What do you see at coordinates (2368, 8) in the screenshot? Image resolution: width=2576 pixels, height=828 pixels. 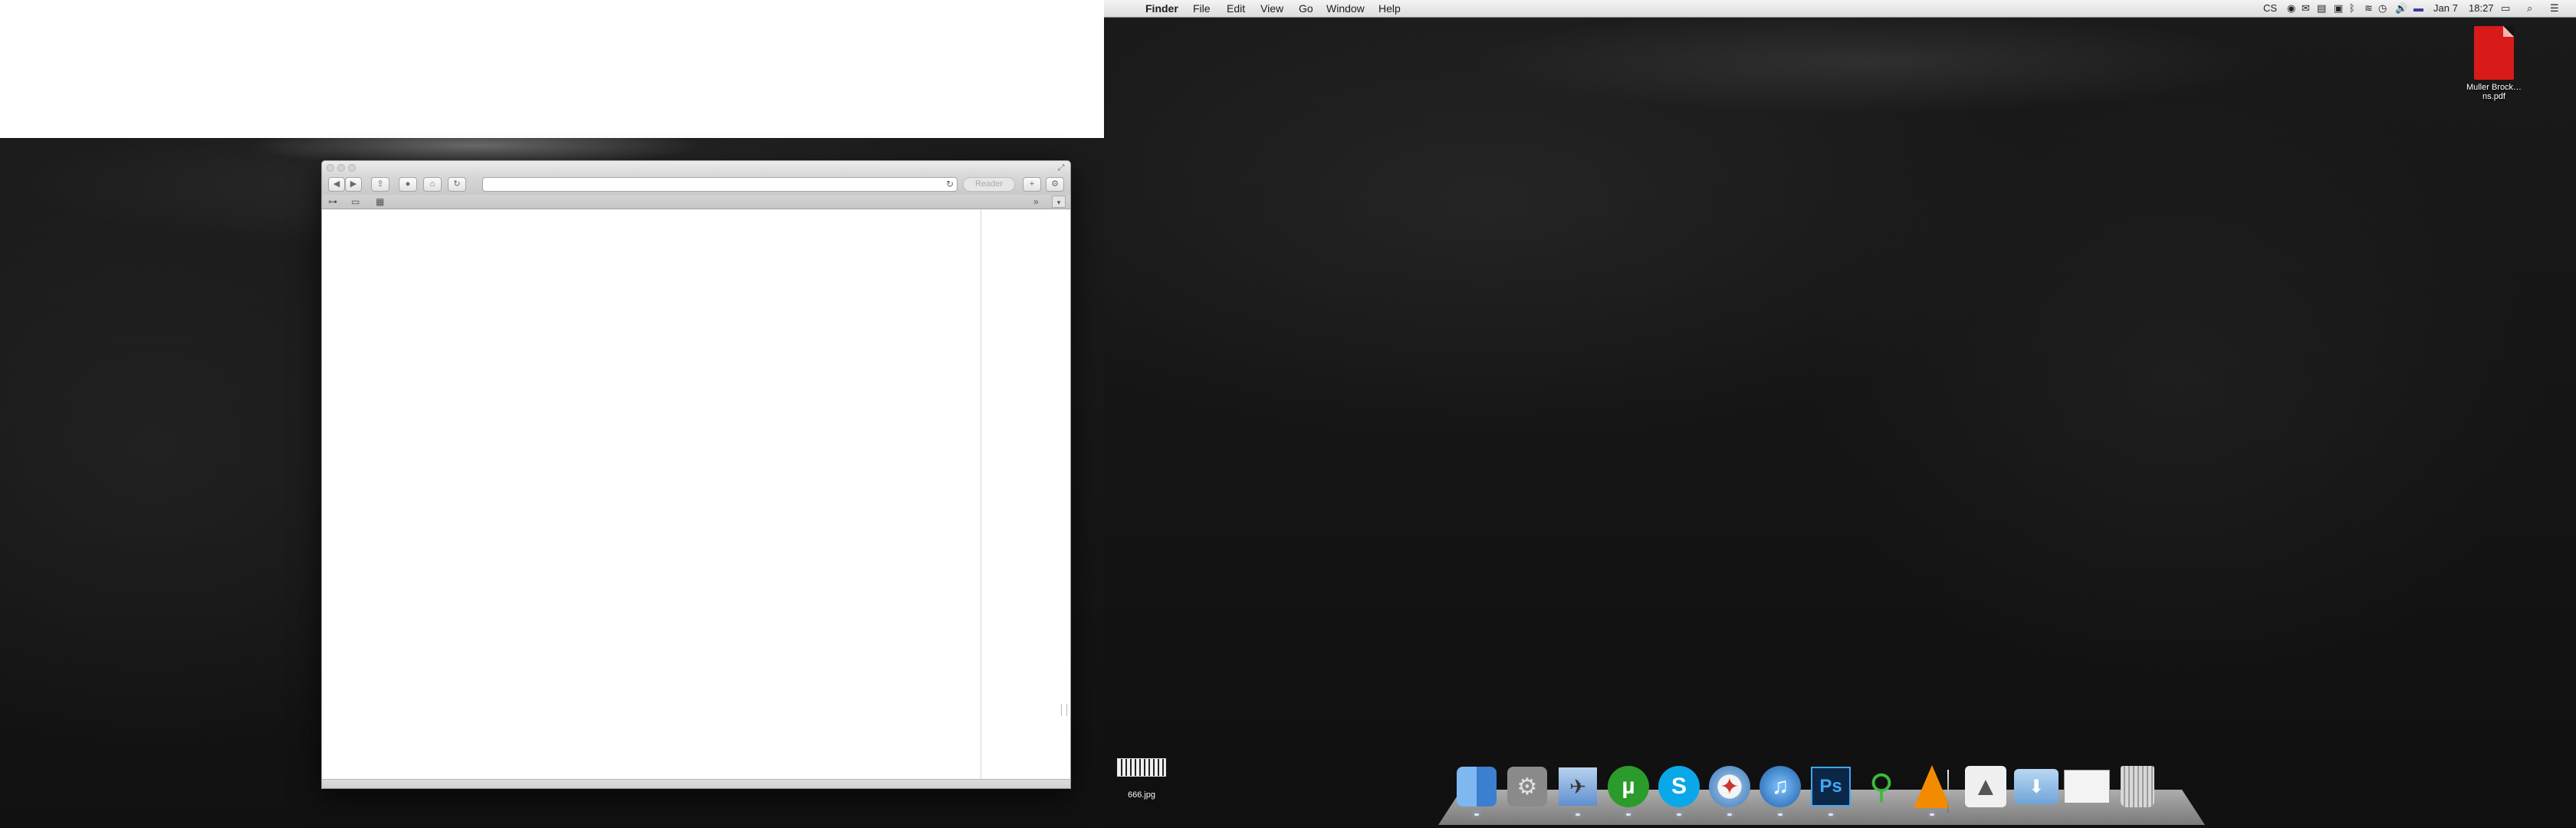 I see `wifi-icon: ≋` at bounding box center [2368, 8].